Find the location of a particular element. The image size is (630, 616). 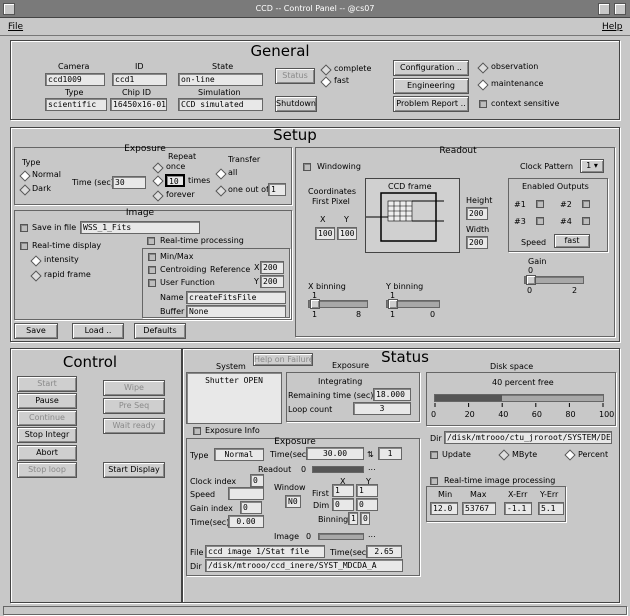

width-field: 200 is located at coordinates (477, 242).